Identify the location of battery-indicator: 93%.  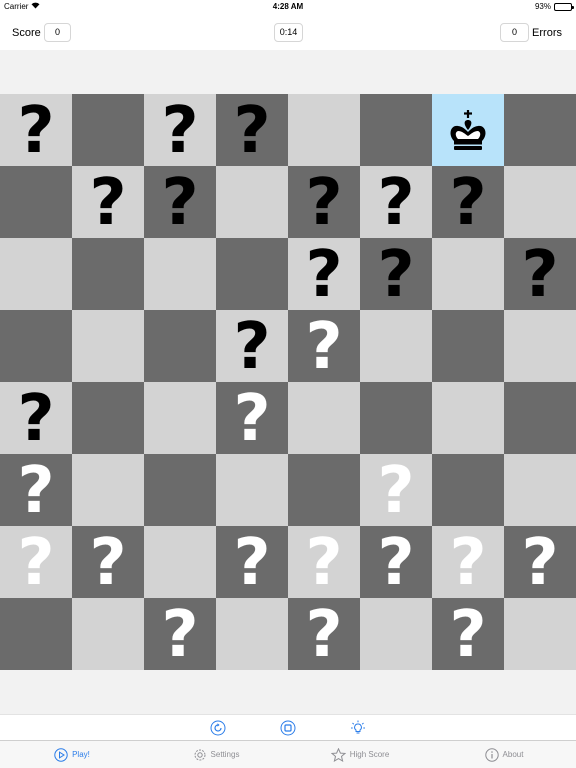
(554, 6).